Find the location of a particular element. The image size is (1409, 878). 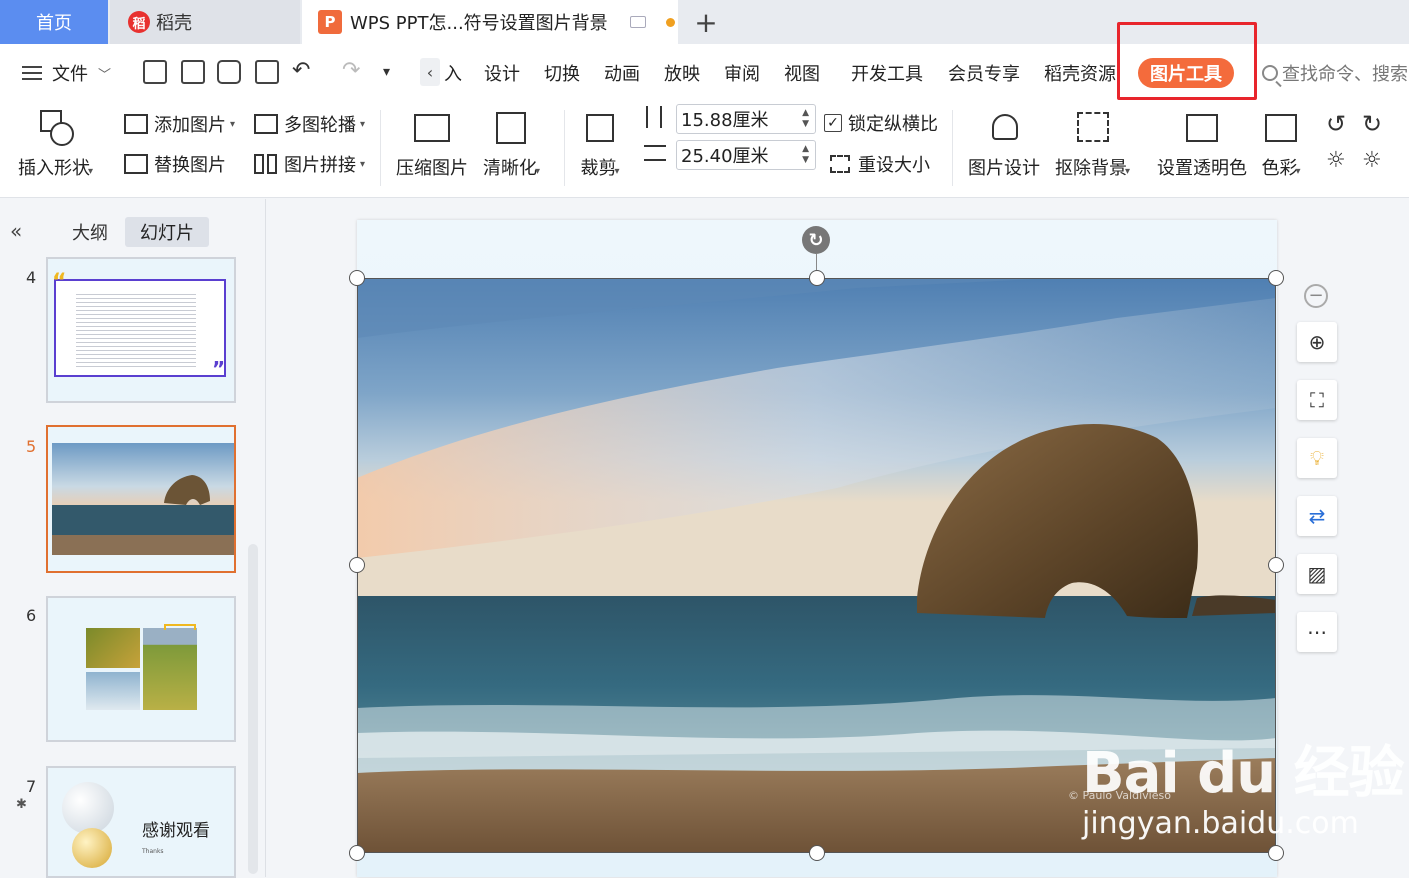

tab-home-label: 首页 is located at coordinates (54, 23).